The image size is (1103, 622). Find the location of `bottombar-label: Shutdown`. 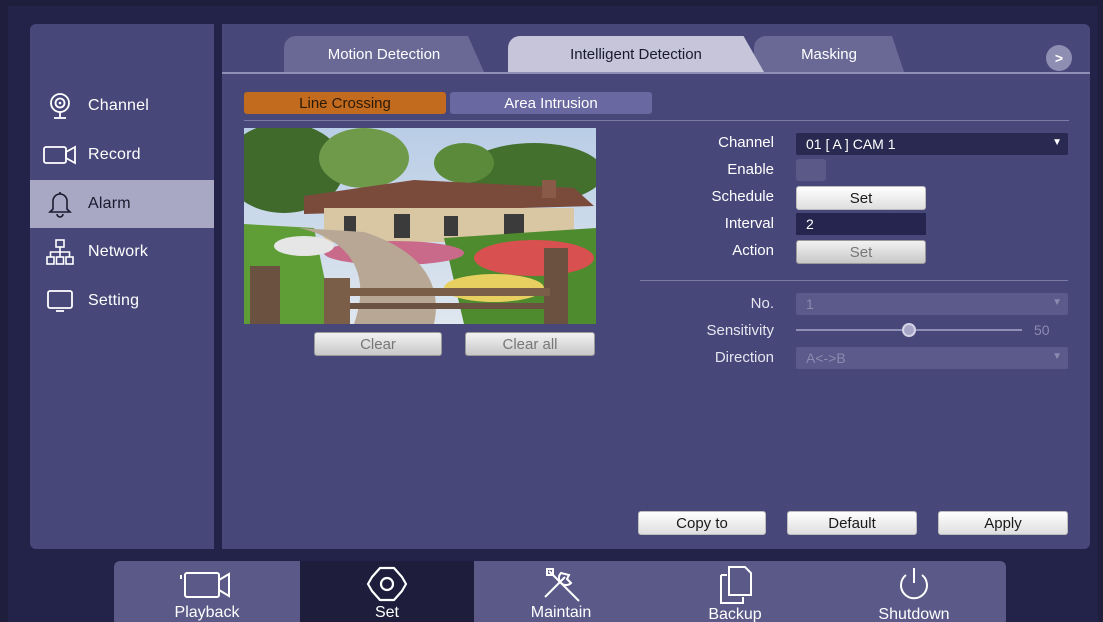

bottombar-label: Shutdown is located at coordinates (914, 614).